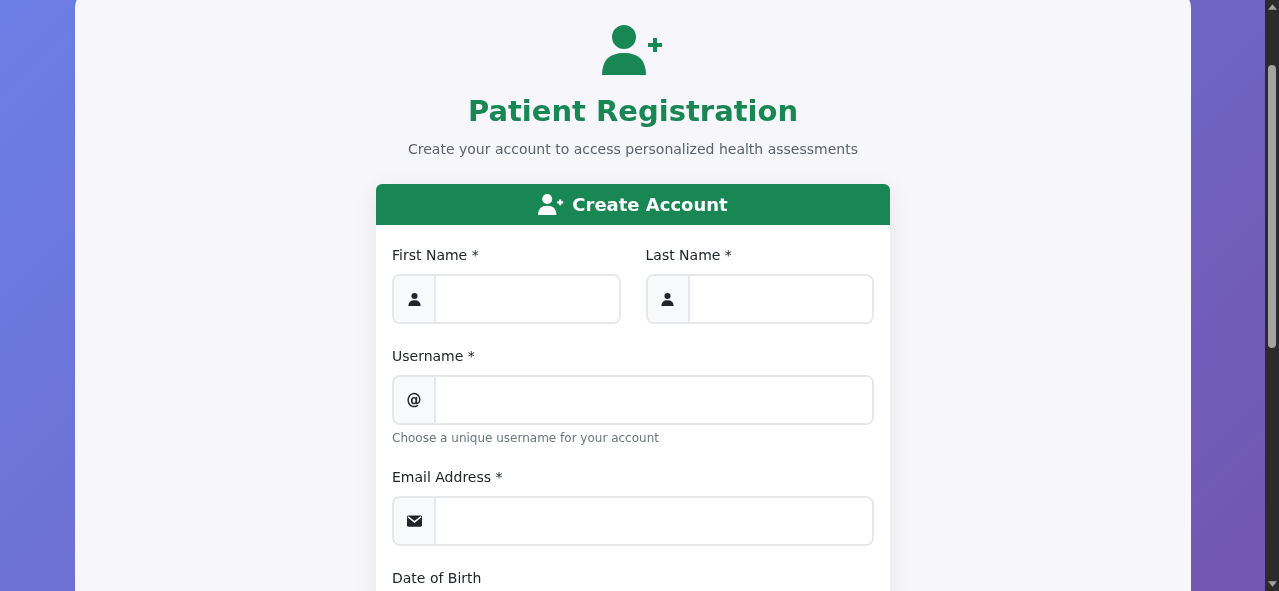 The image size is (1279, 591). Describe the element at coordinates (415, 400) in the screenshot. I see `input-addon: @` at that location.